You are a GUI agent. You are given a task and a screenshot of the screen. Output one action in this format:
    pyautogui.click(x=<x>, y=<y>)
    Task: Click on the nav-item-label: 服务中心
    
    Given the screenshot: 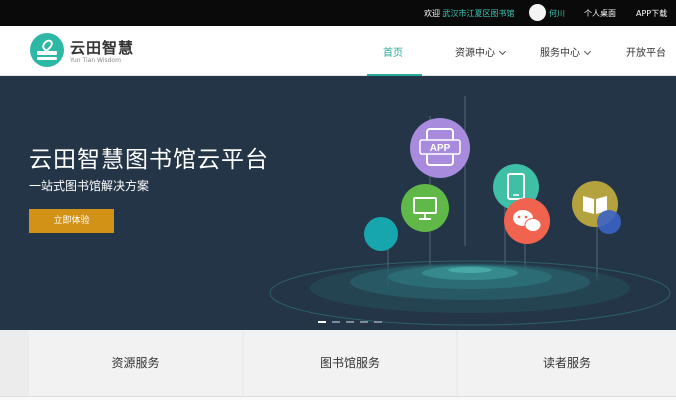 What is the action you would take?
    pyautogui.click(x=560, y=53)
    